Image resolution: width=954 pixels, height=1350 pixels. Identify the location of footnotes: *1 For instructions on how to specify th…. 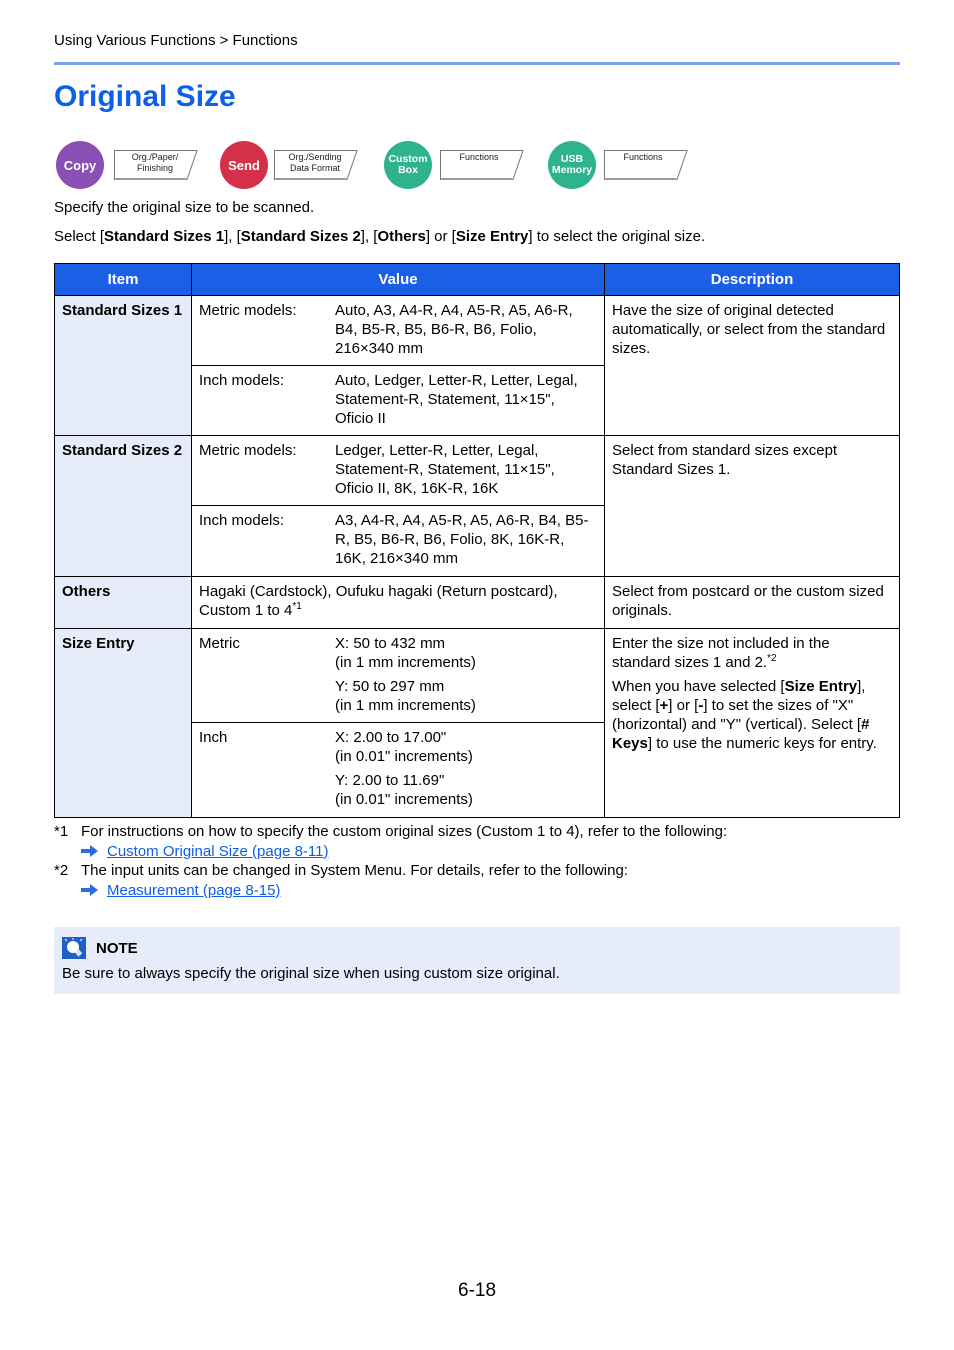
(477, 861).